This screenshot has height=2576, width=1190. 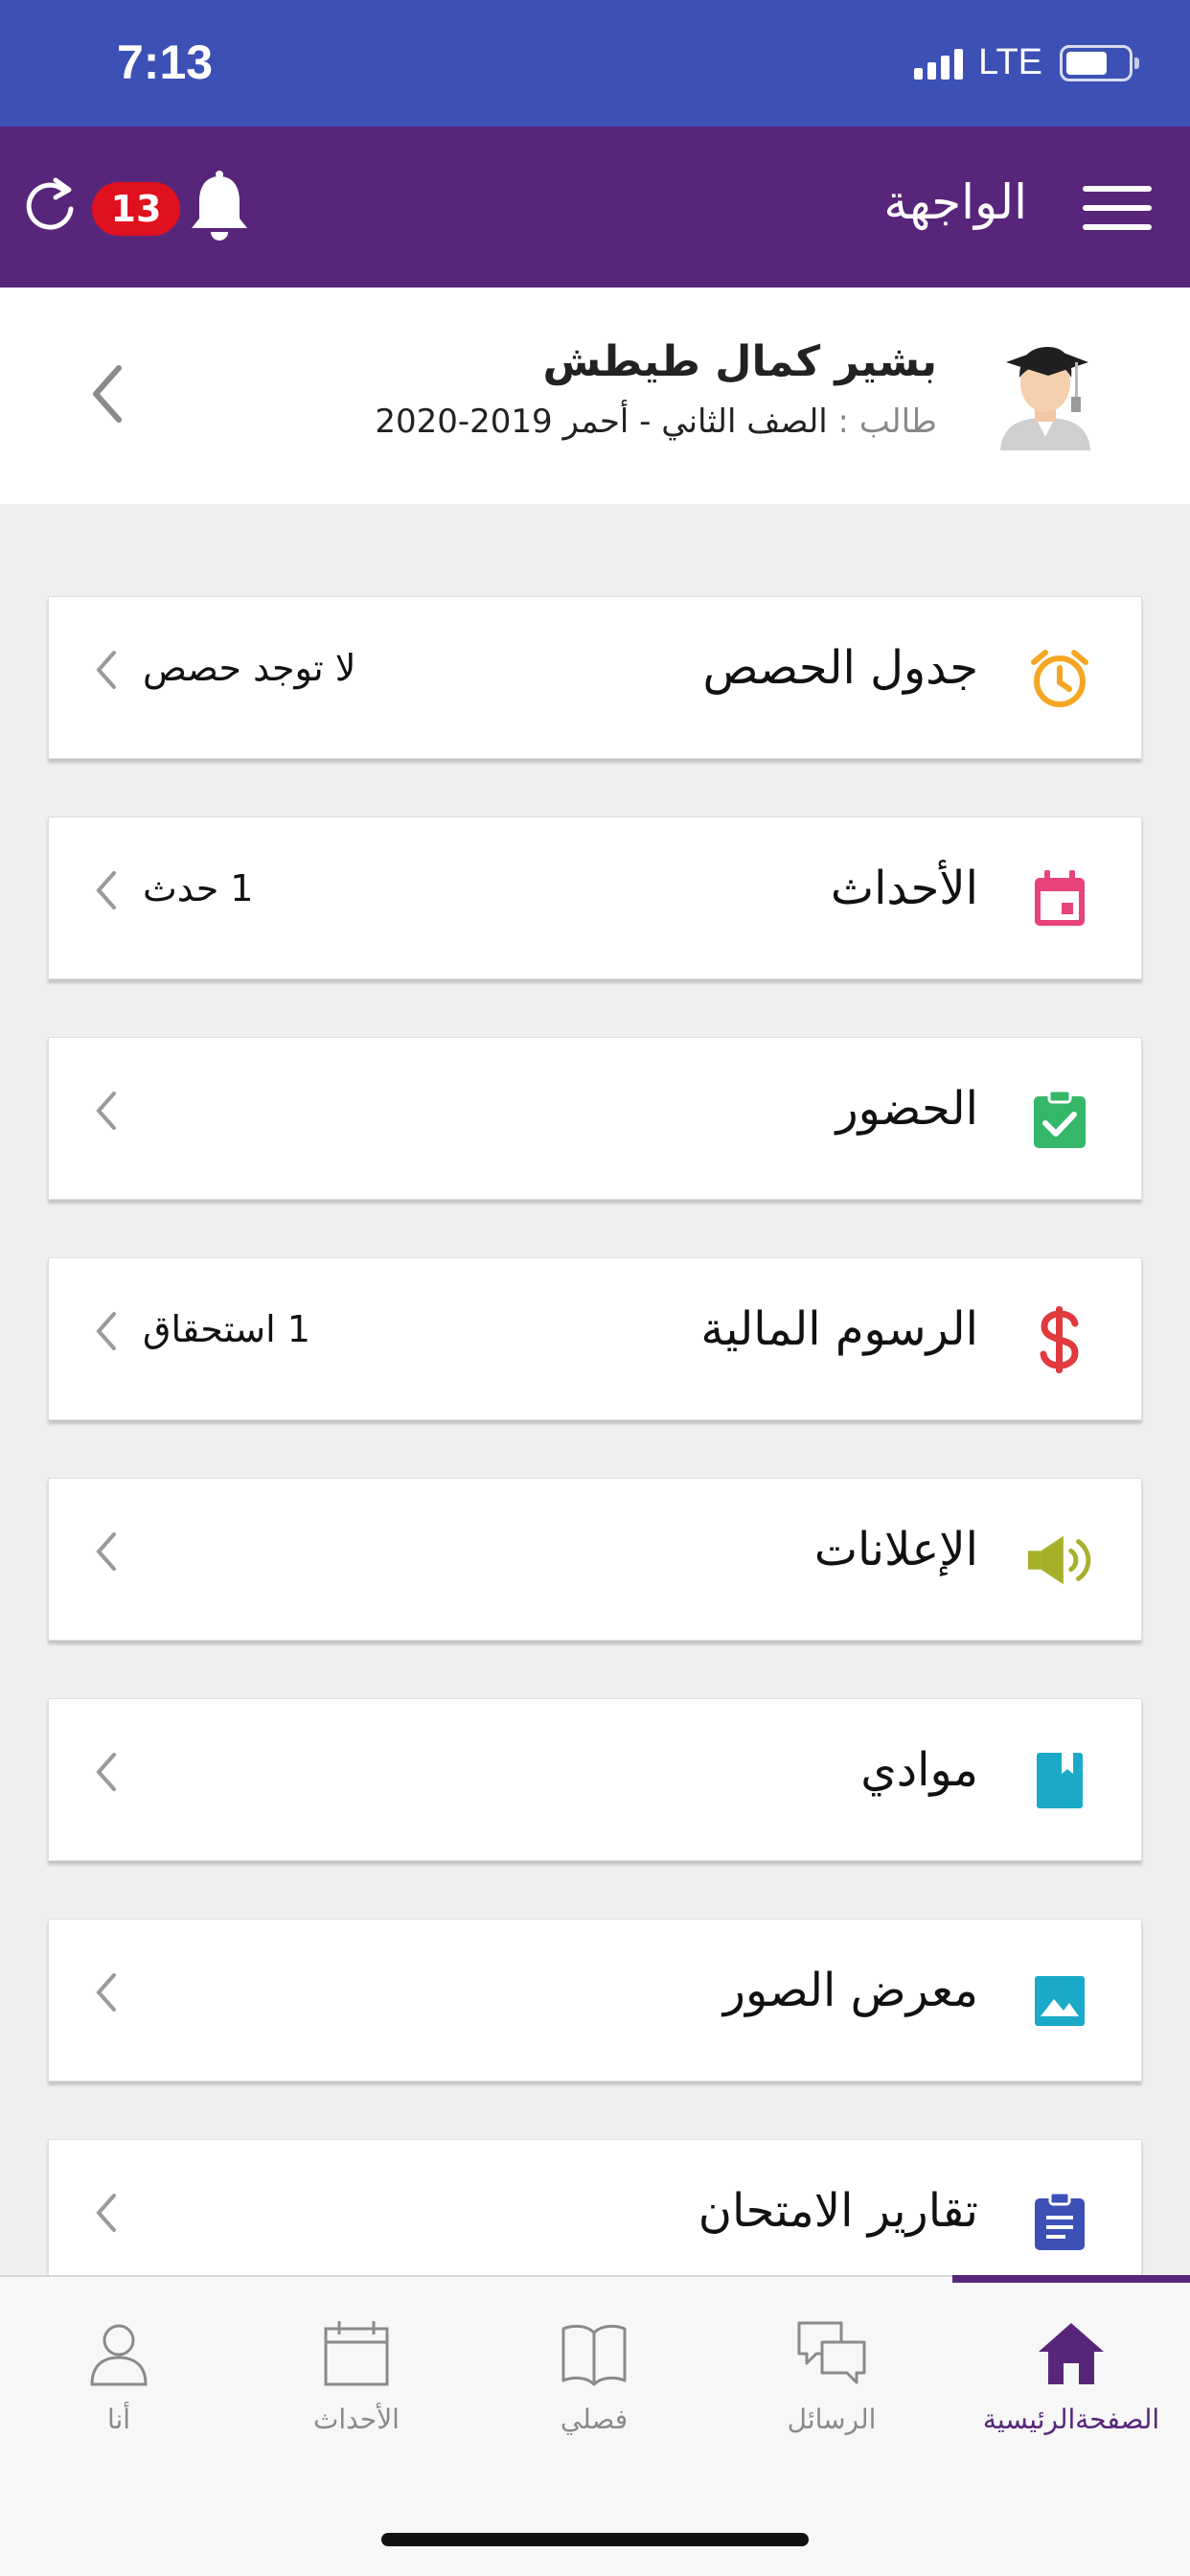 What do you see at coordinates (595, 2539) in the screenshot?
I see `home-indicator` at bounding box center [595, 2539].